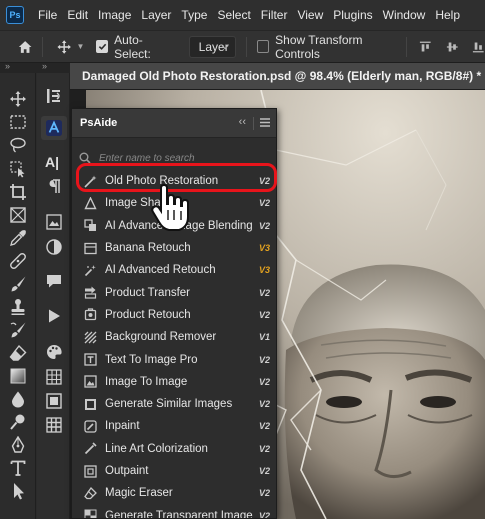 Image resolution: width=485 pixels, height=519 pixels. I want to click on list-item-product-transfer: Product Transfer V2, so click(174, 292).